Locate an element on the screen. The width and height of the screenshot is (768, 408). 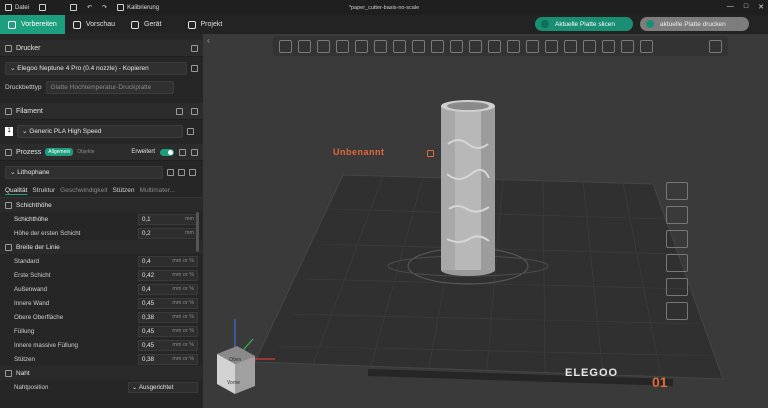
move-plate-icon is located at coordinates (677, 311).